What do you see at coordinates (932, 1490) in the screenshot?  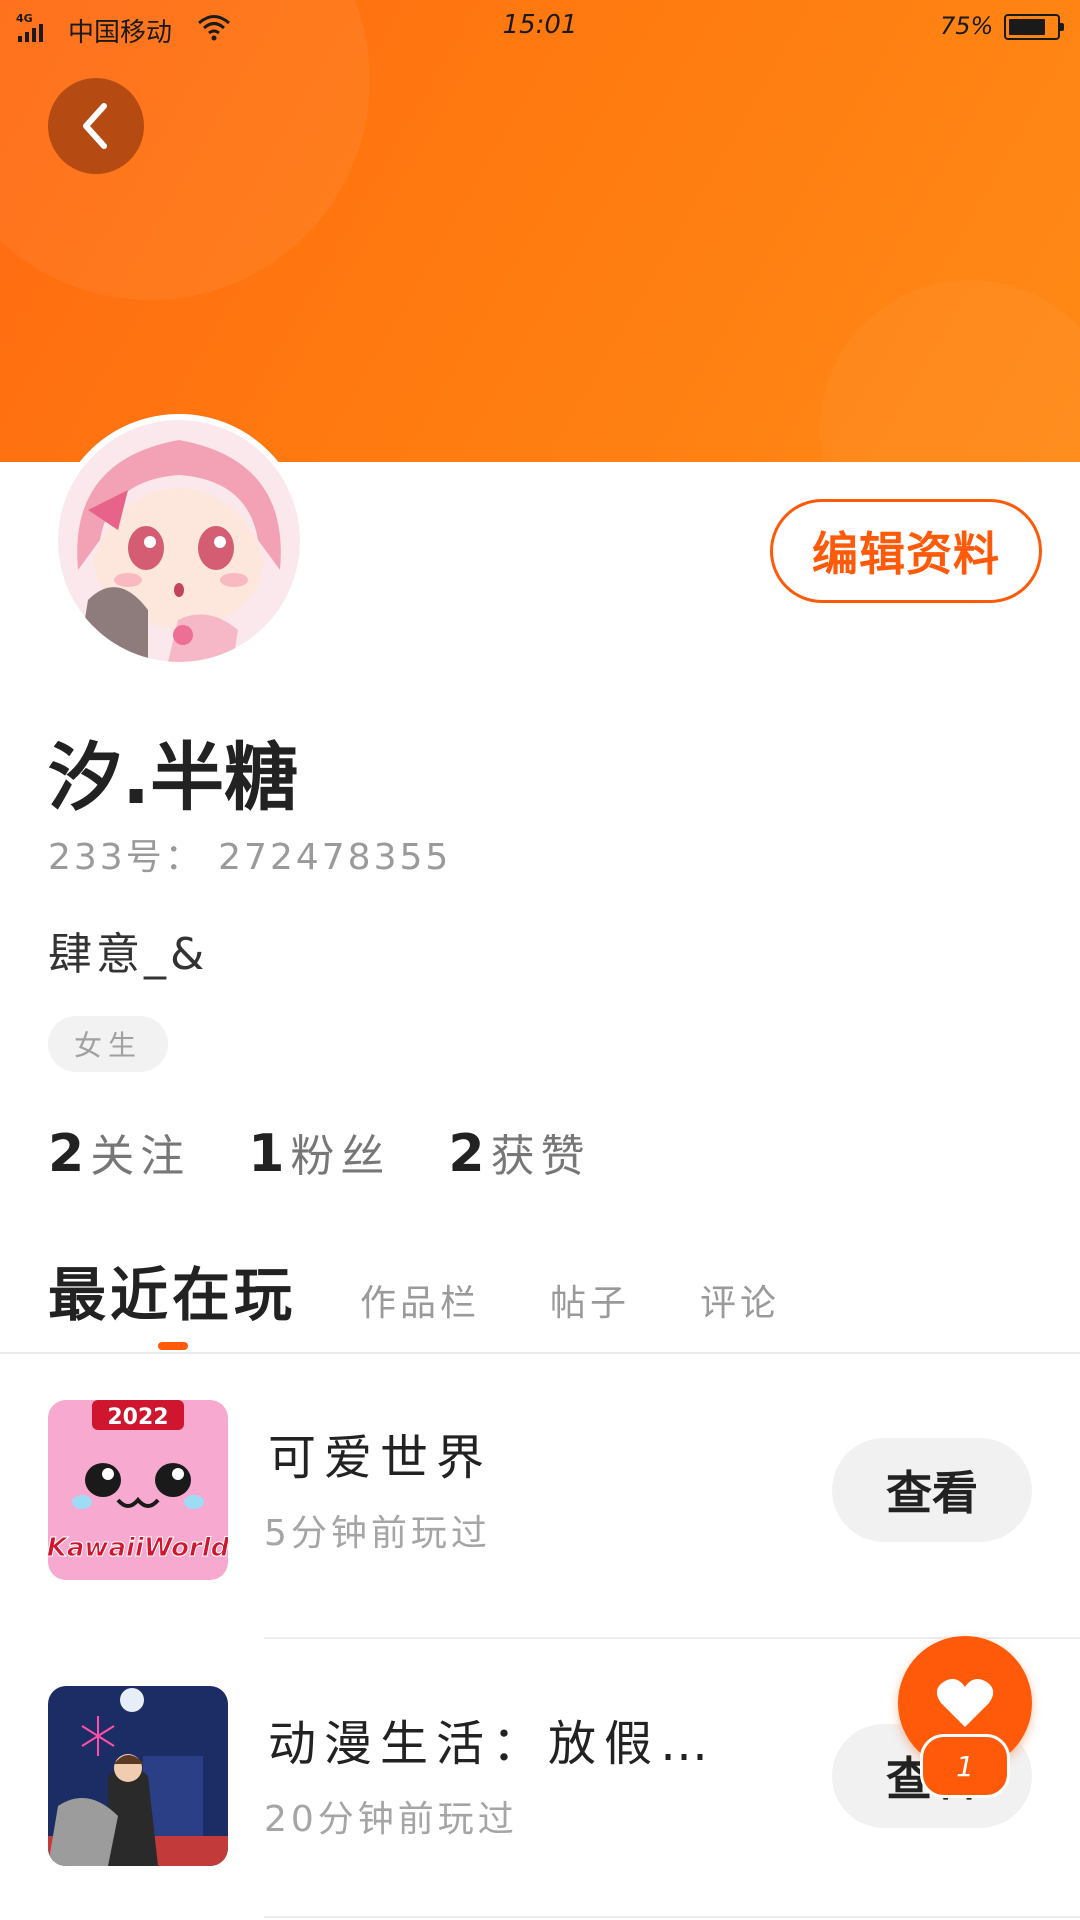 I see `view-button: 查看` at bounding box center [932, 1490].